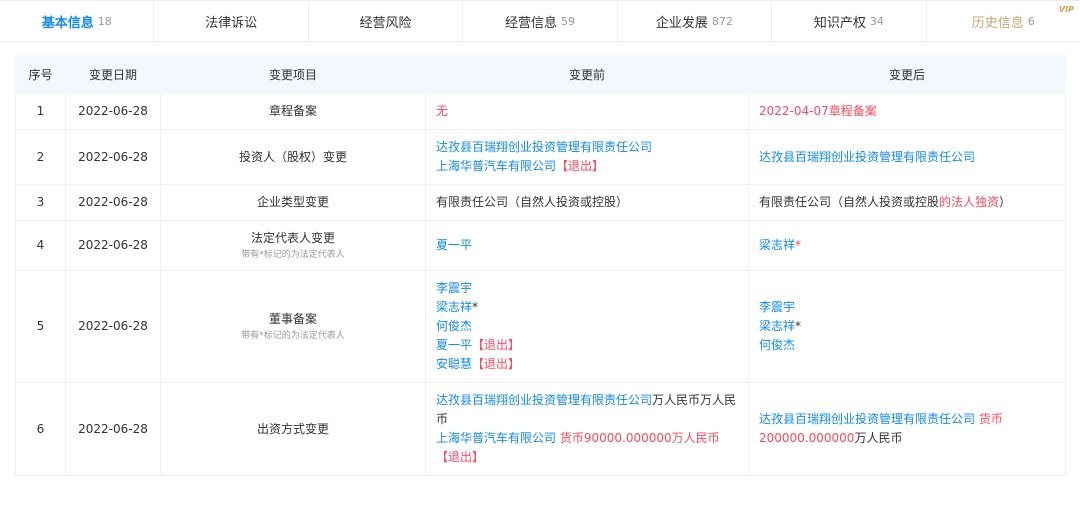 Image resolution: width=1080 pixels, height=509 pixels. I want to click on change-item: 投资人（股权）变更, so click(293, 157).